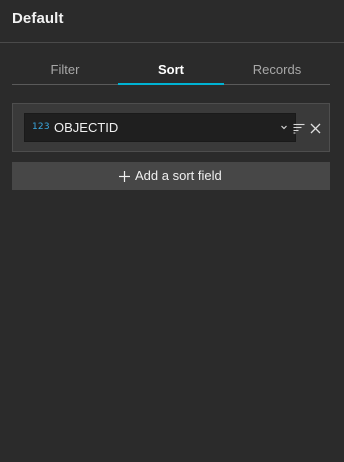 This screenshot has width=344, height=462. I want to click on panel-title: Default, so click(38, 18).